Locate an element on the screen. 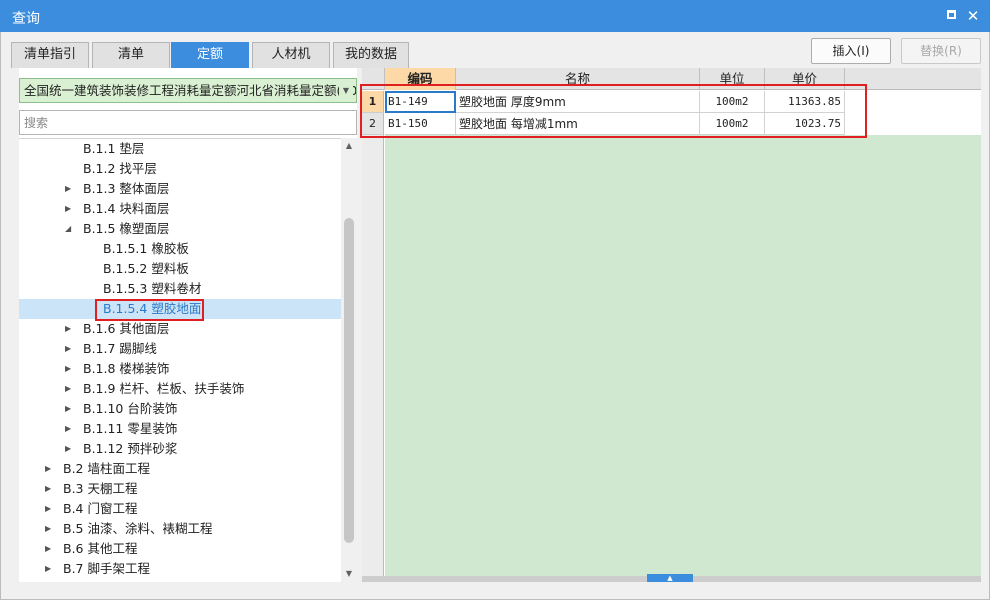 The width and height of the screenshot is (990, 600). title-bar: 查询 ✕ is located at coordinates (495, 16).